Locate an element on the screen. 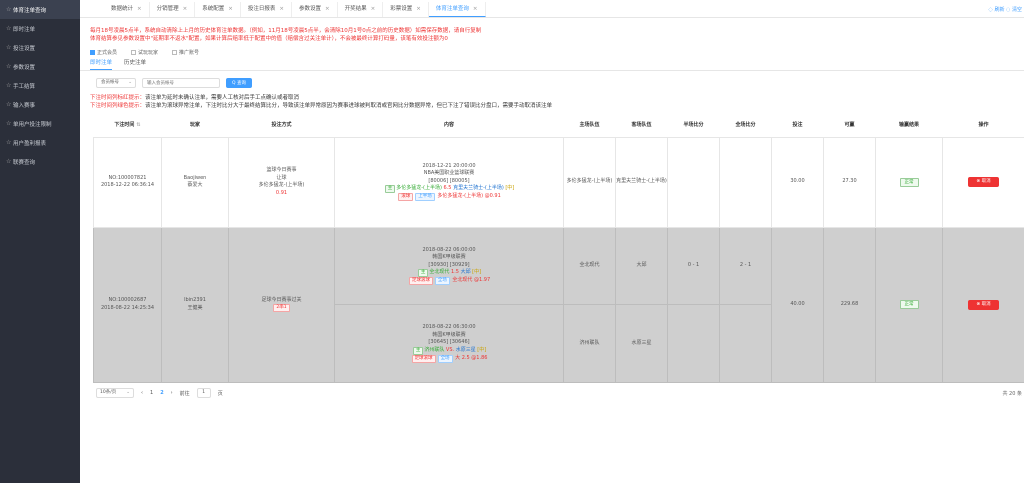 The width and height of the screenshot is (1024, 483). tab: 体育注单查询 × is located at coordinates (457, 9).